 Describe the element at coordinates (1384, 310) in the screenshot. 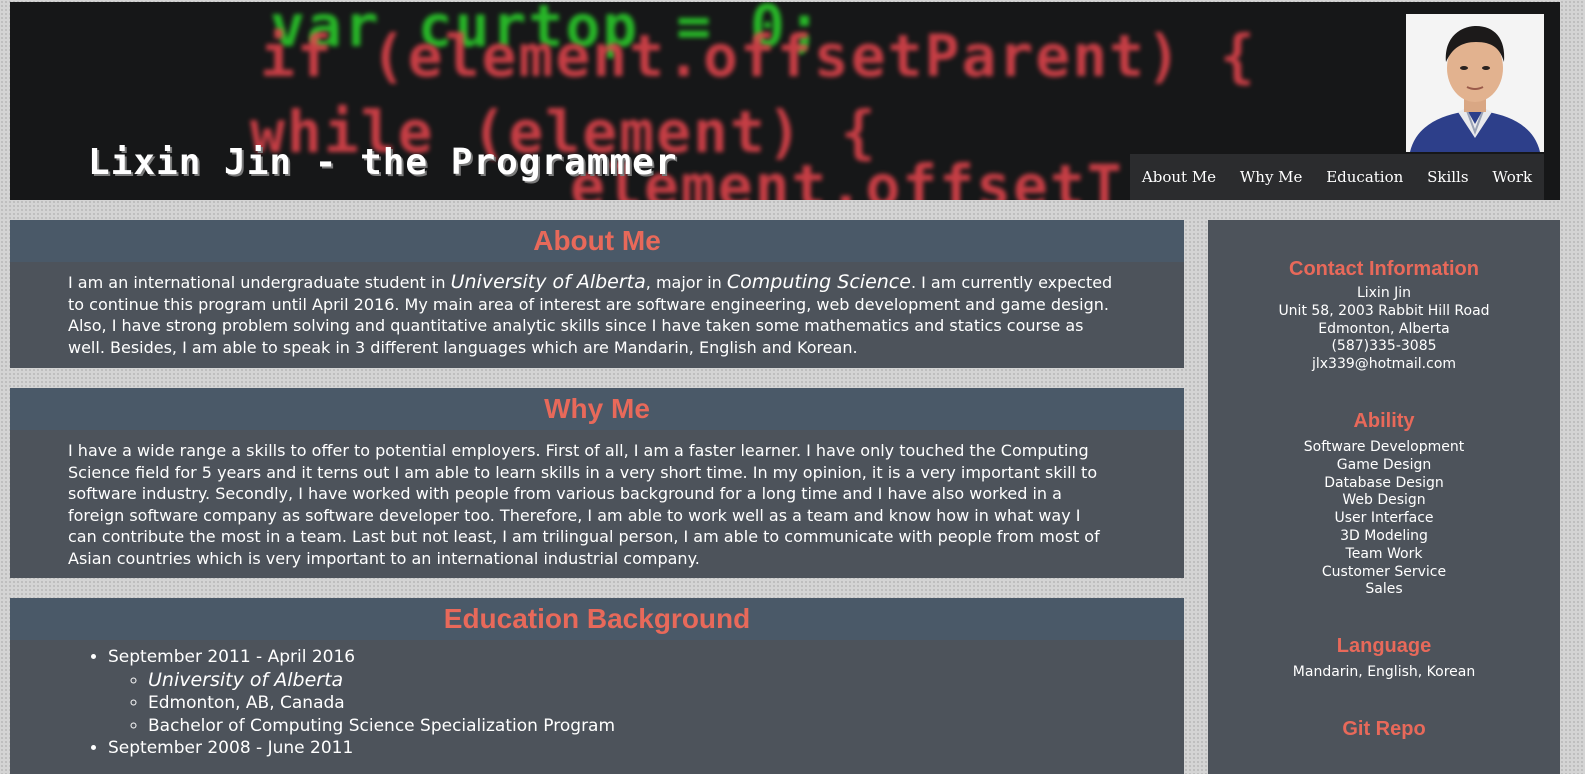

I see `contact-address: Unit 58, 2003 Rabbit Hill Road` at that location.